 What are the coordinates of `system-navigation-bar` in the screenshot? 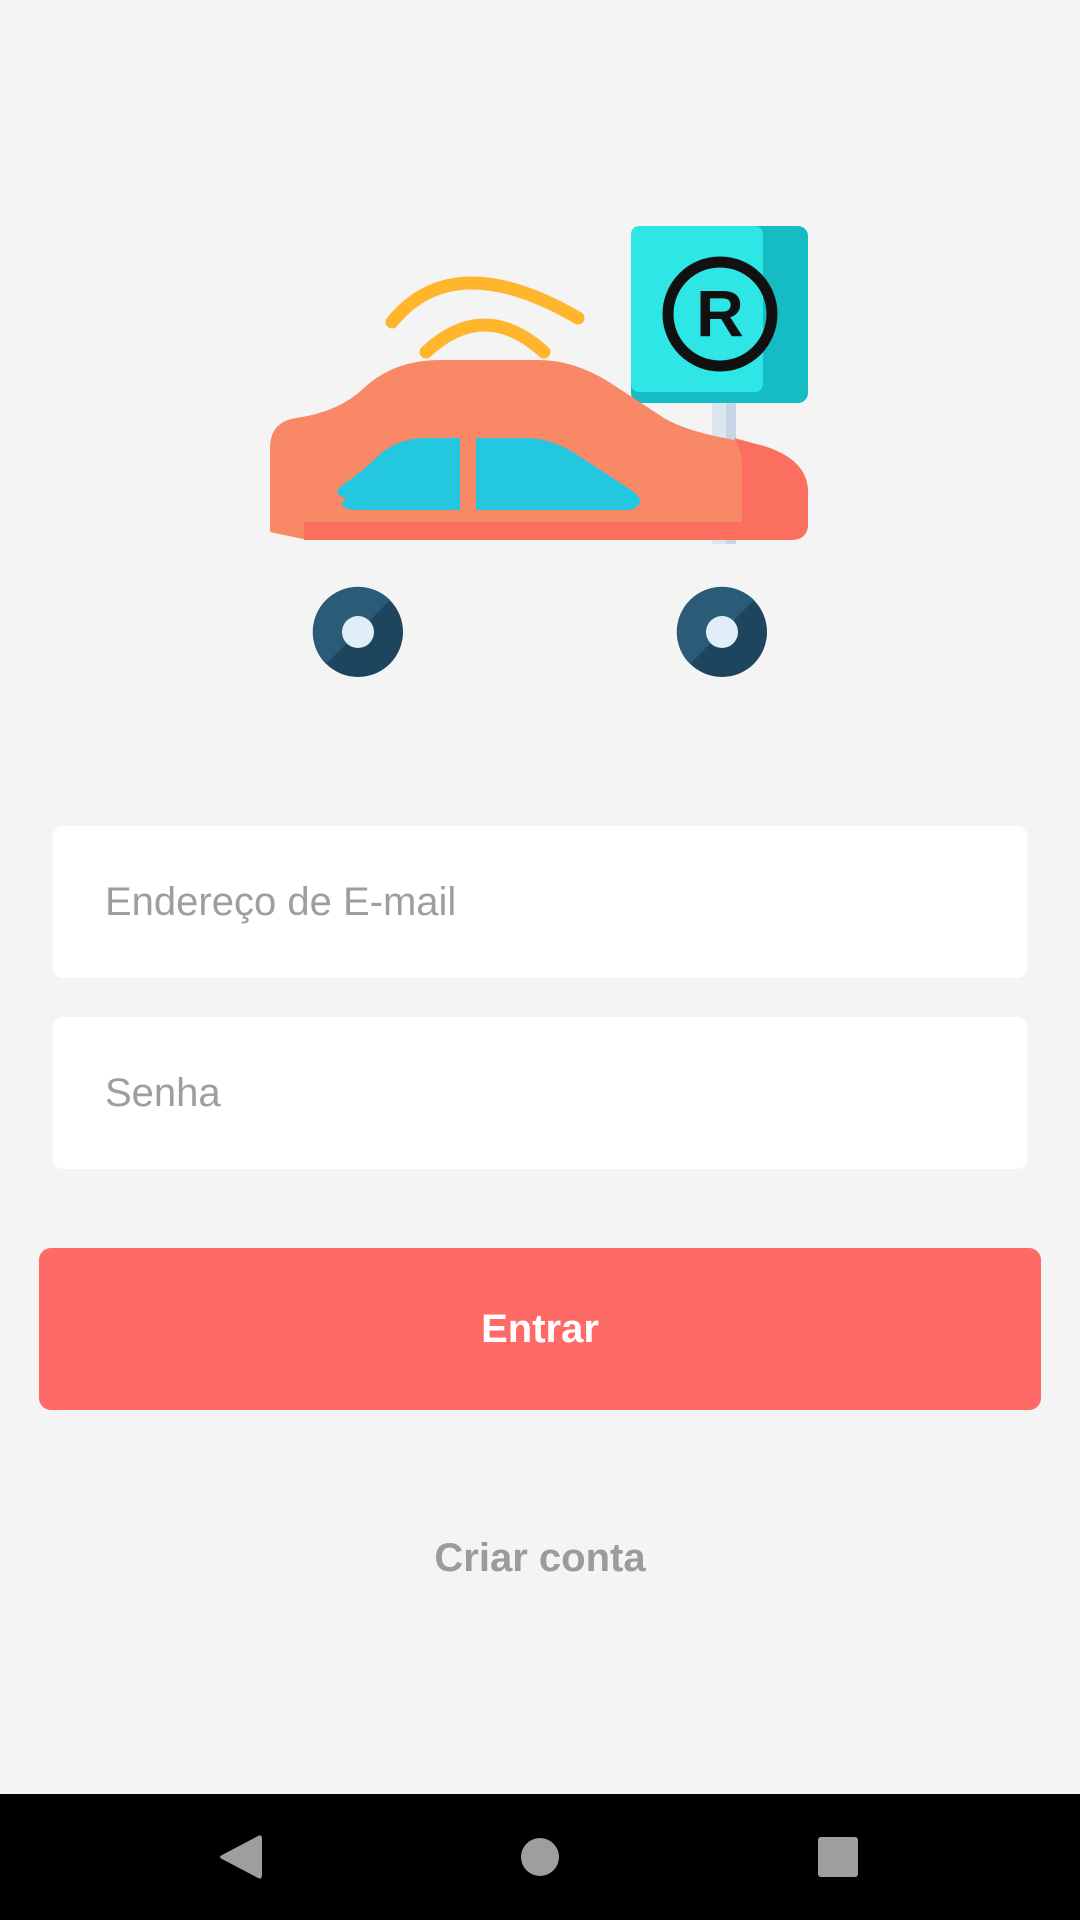 It's located at (540, 1857).